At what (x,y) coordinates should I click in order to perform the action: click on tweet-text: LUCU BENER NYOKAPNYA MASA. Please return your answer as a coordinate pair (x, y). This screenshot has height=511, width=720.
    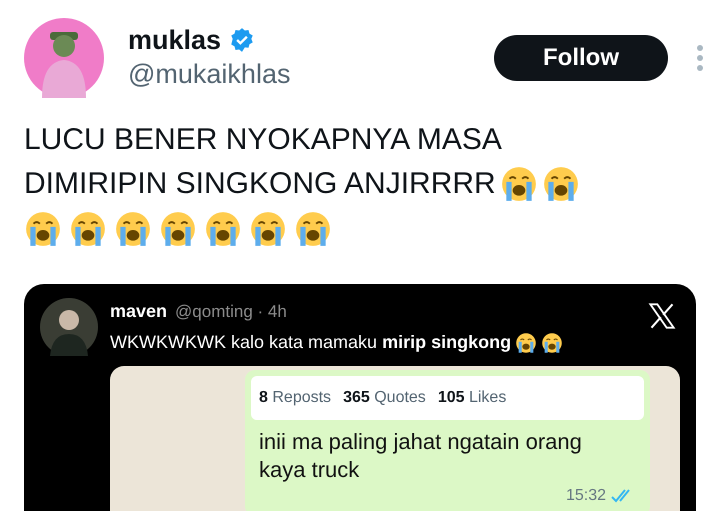
    Looking at the image, I should click on (263, 140).